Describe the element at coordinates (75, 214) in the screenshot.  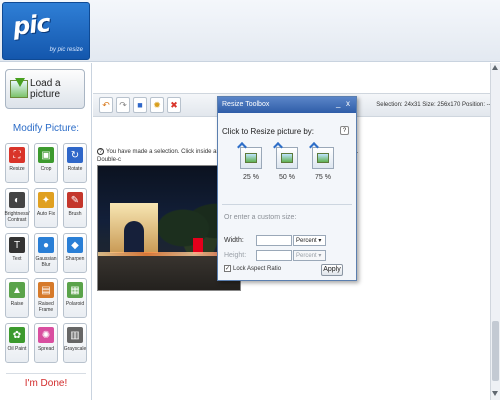
I see `tool-label: Brush` at that location.